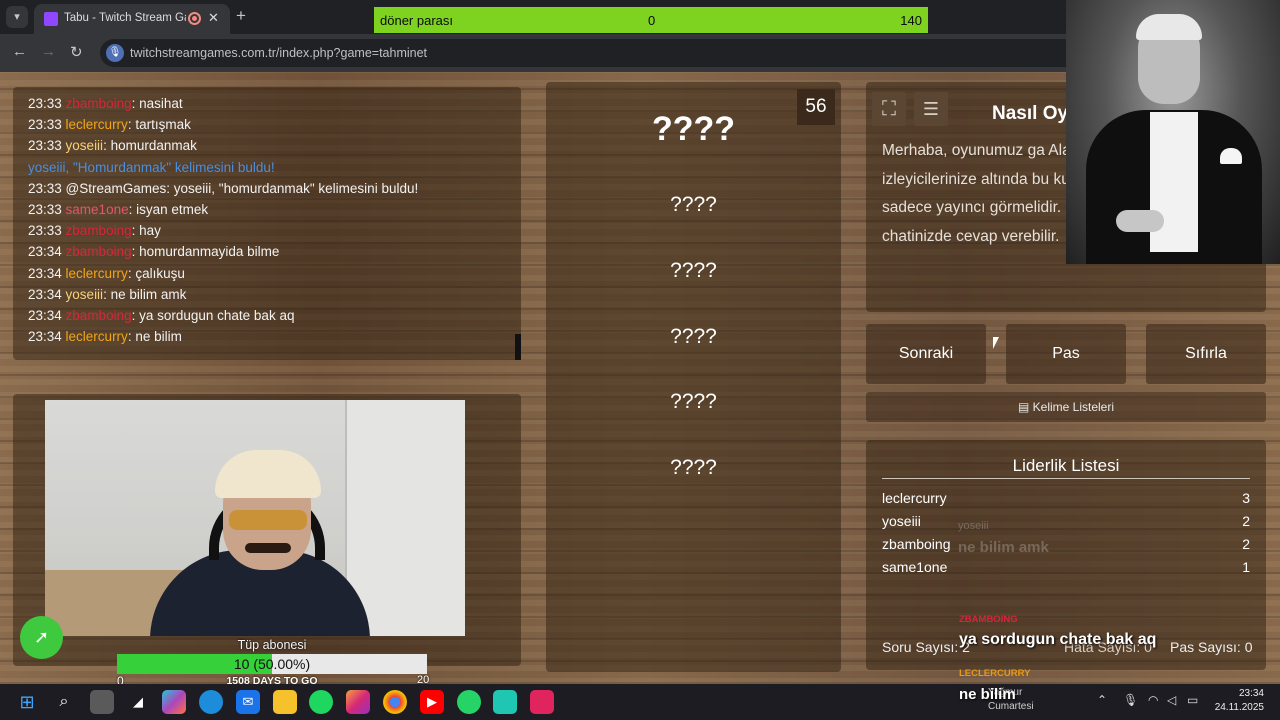 This screenshot has height=720, width=1280. I want to click on new-tab-button: +, so click(241, 16).